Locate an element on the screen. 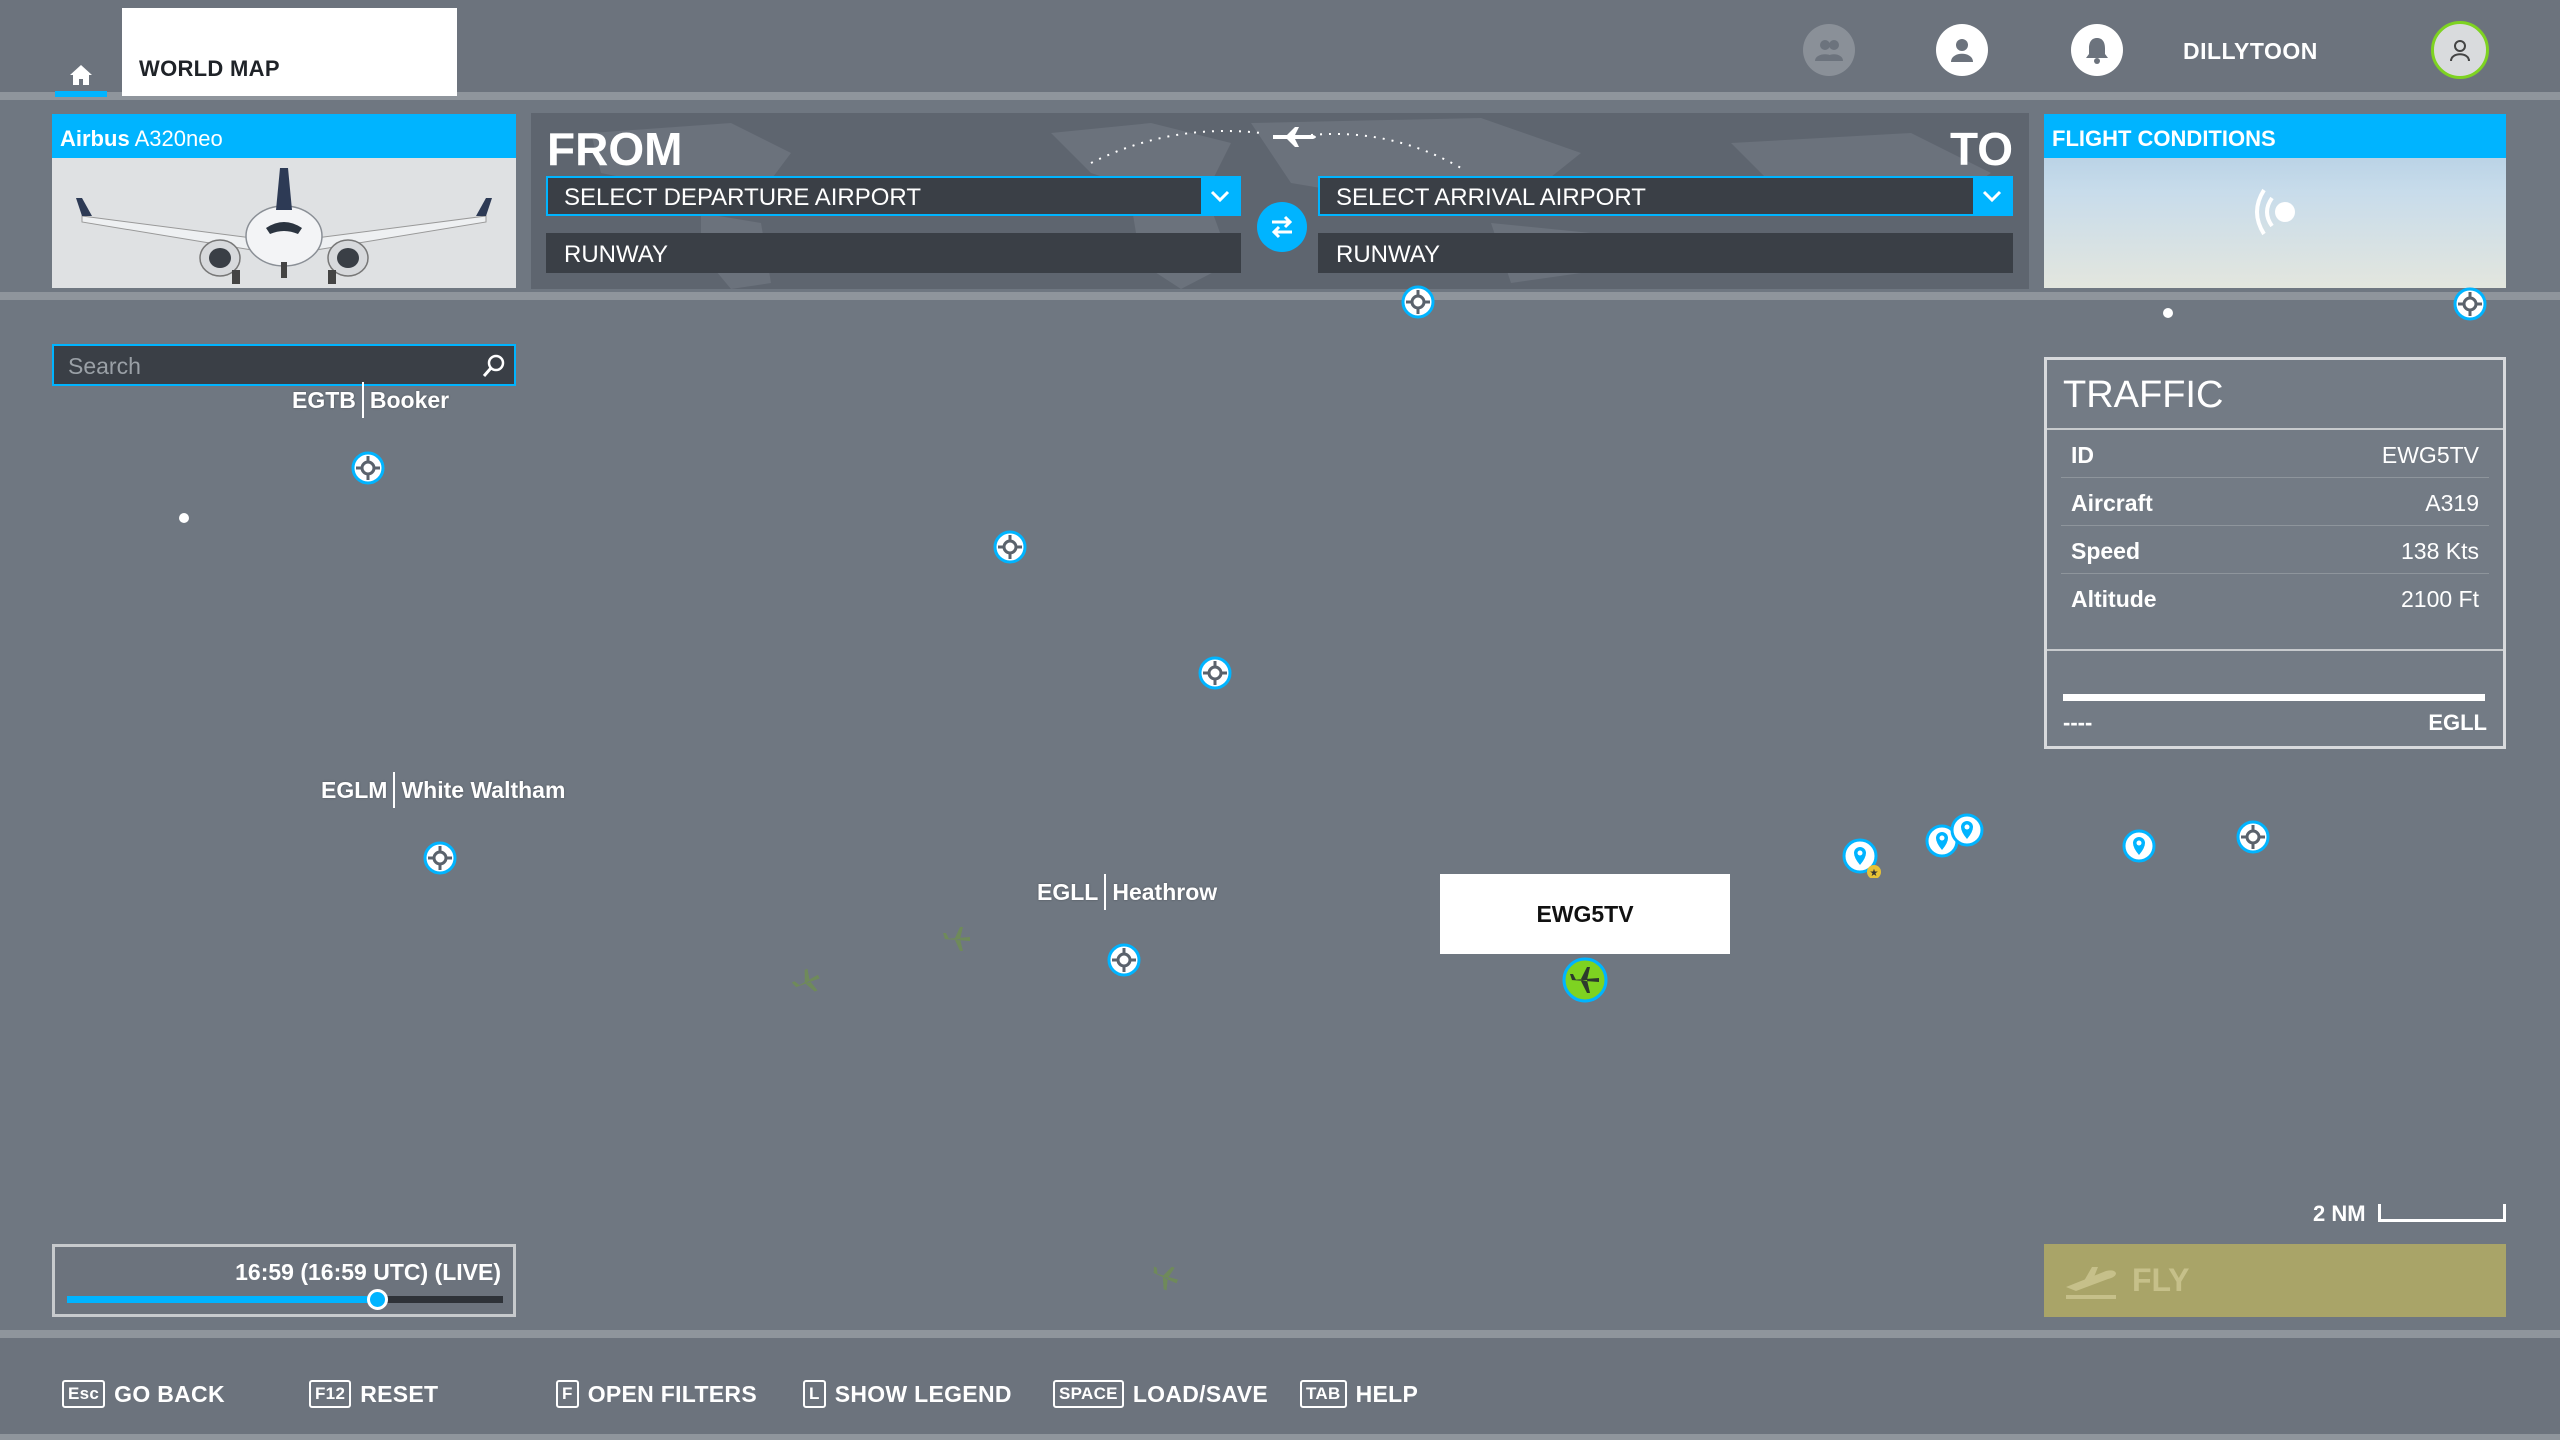 Image resolution: width=2560 pixels, height=1440 pixels. time-slider-fill is located at coordinates (222, 1299).